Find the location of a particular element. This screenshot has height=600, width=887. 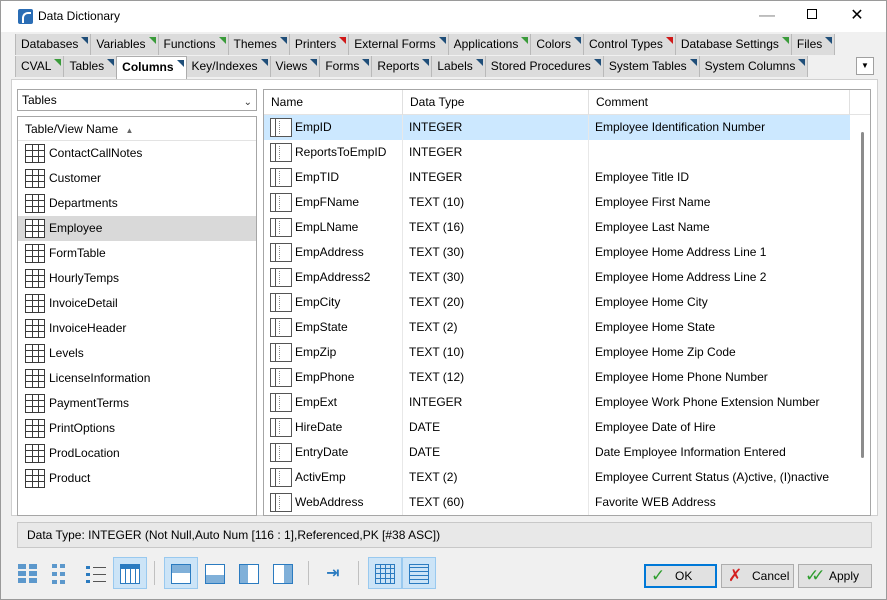

tab-system-tables: System Tables is located at coordinates (651, 66).